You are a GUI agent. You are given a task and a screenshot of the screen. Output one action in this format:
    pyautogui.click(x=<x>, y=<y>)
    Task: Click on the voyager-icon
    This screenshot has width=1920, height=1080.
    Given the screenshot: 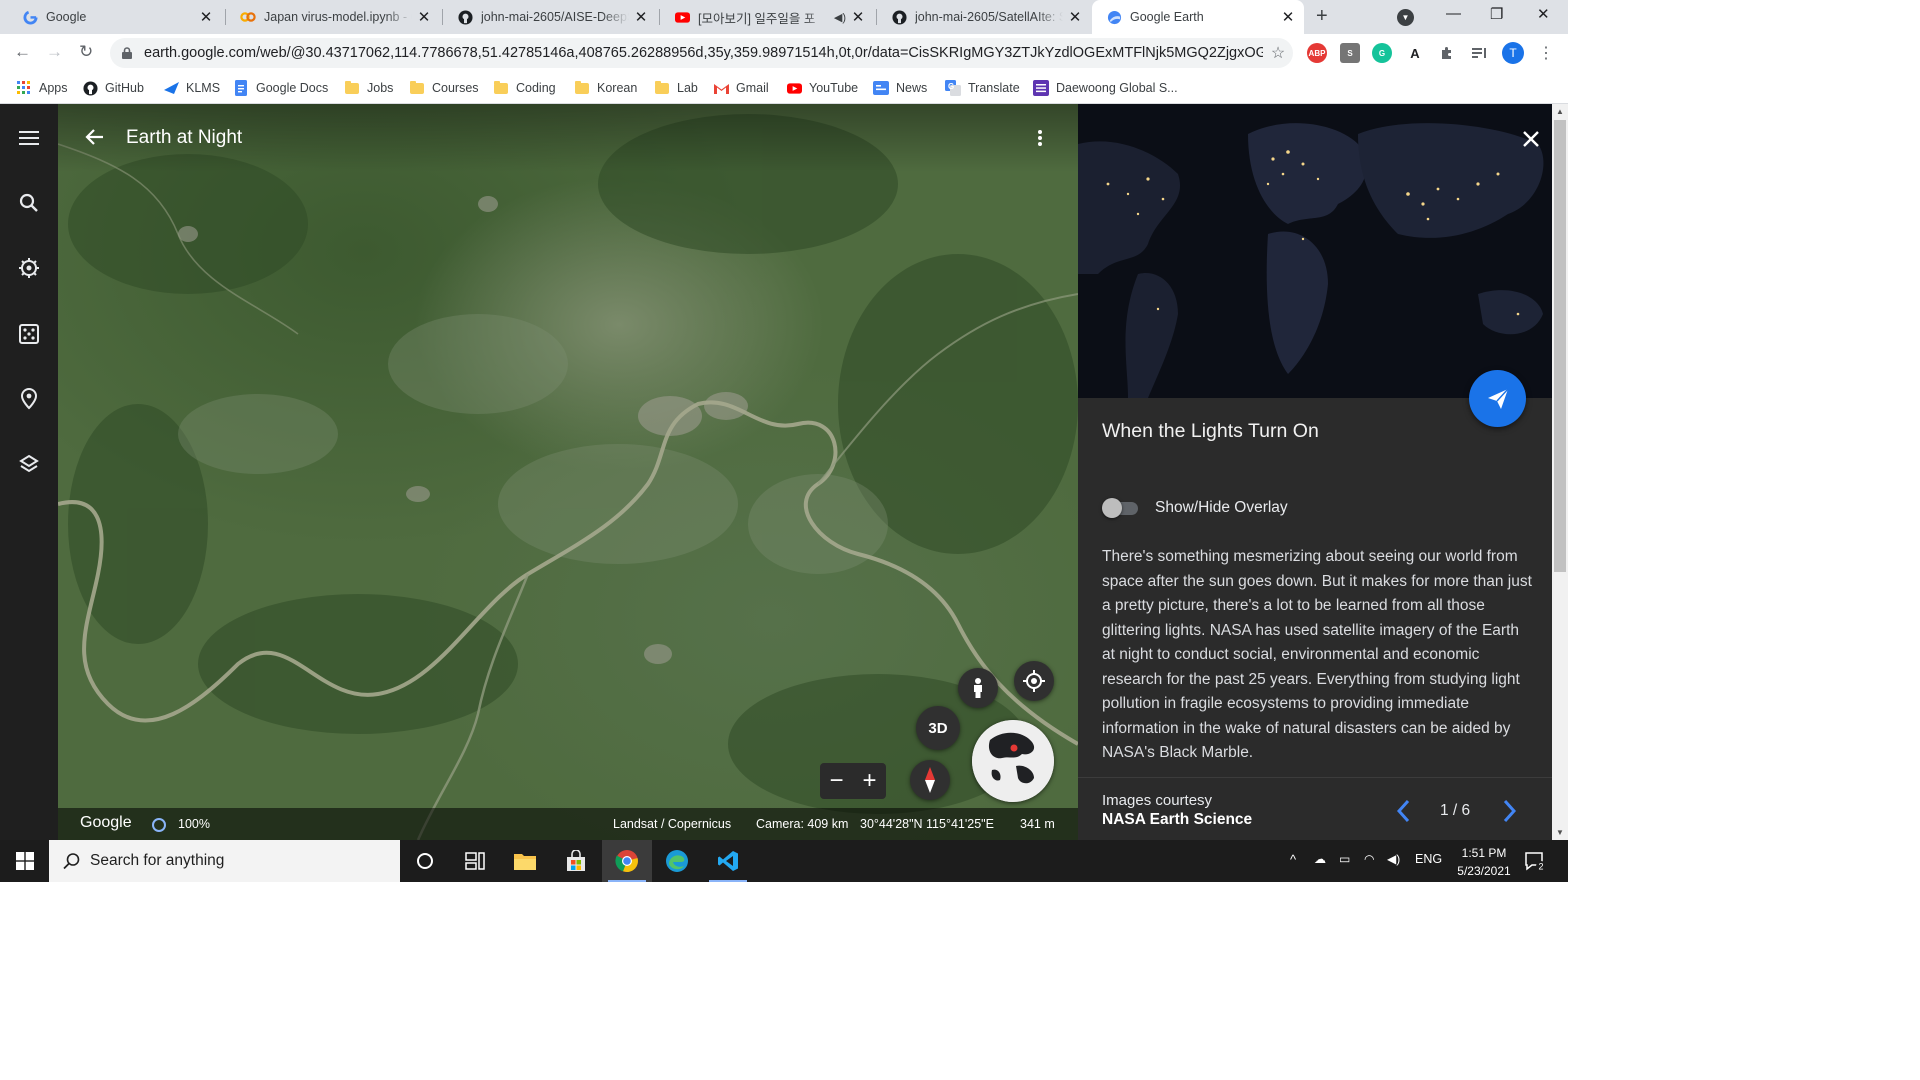 What is the action you would take?
    pyautogui.click(x=29, y=268)
    